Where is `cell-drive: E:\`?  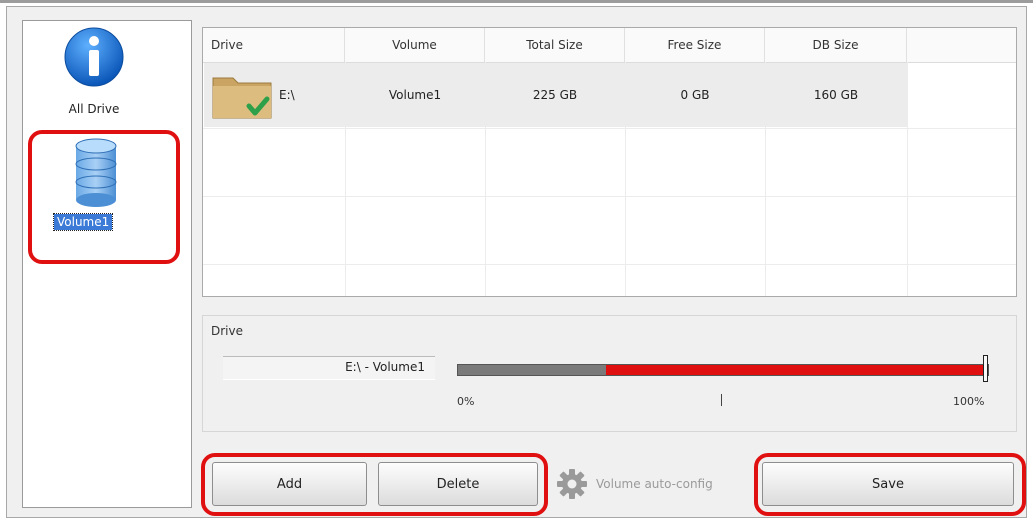 cell-drive: E:\ is located at coordinates (287, 95).